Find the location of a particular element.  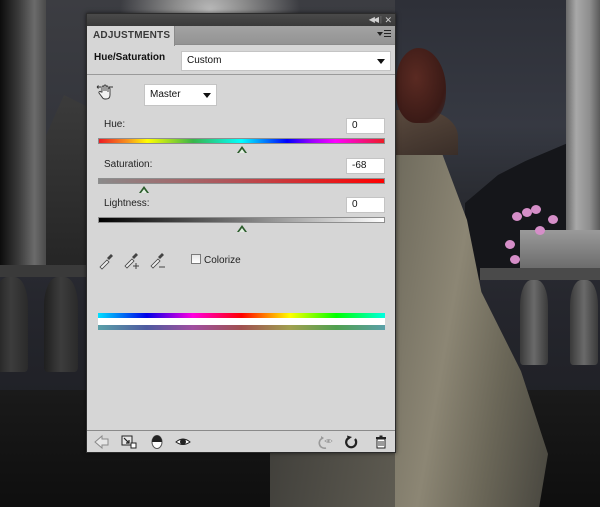

preset-value: Custom is located at coordinates (204, 60).